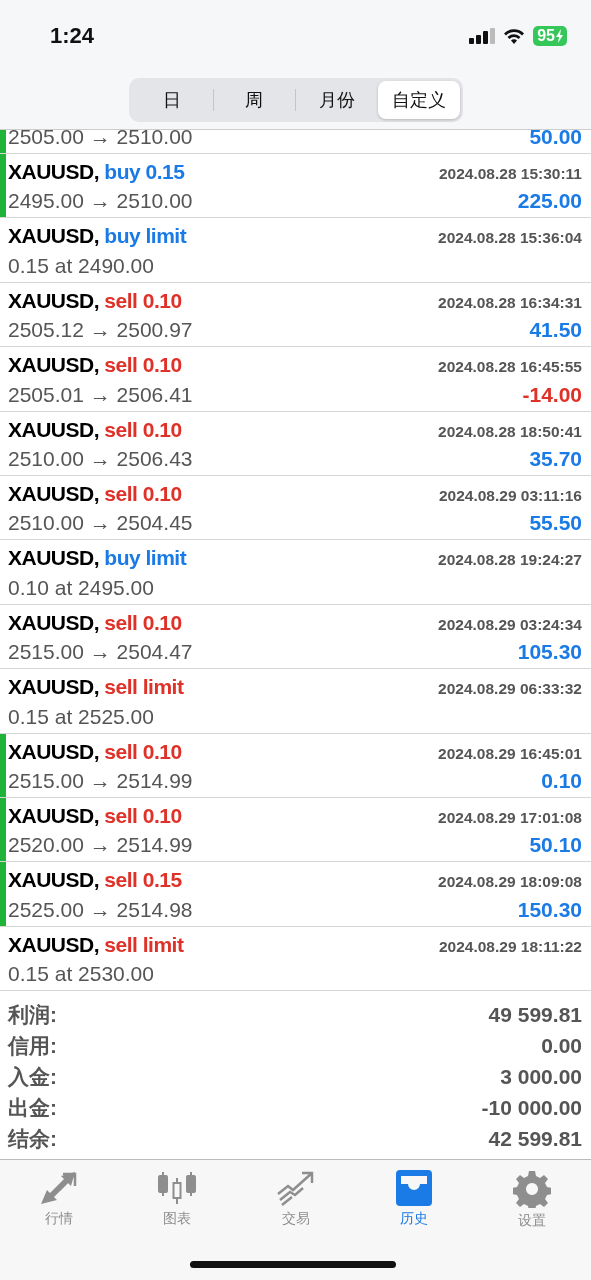 Image resolution: width=591 pixels, height=1280 pixels. Describe the element at coordinates (144, 171) in the screenshot. I see `order-type: buy 0.15` at that location.